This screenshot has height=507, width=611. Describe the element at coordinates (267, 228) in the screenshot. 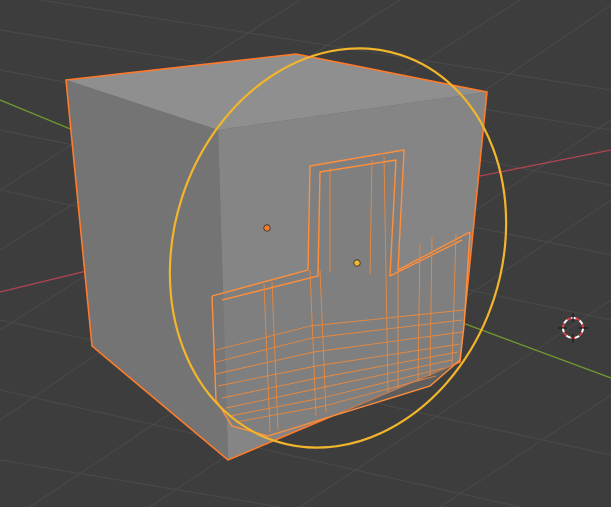

I see `origin-dot-icon` at that location.